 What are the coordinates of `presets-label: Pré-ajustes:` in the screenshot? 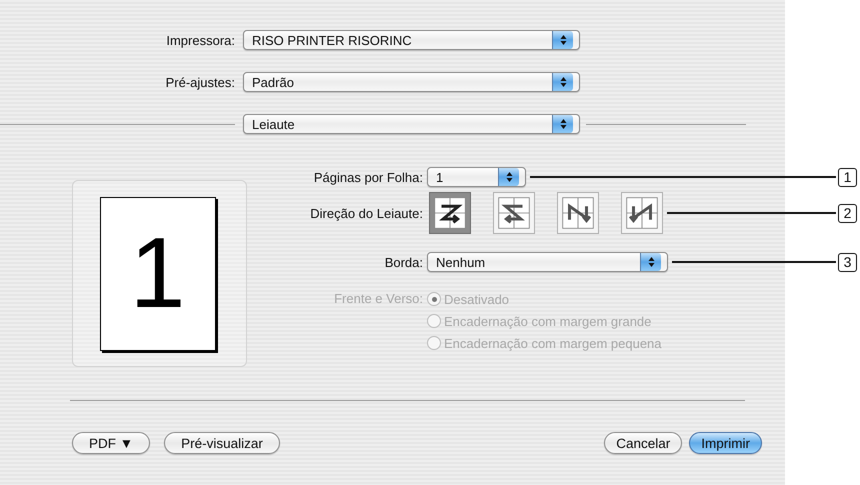 It's located at (199, 82).